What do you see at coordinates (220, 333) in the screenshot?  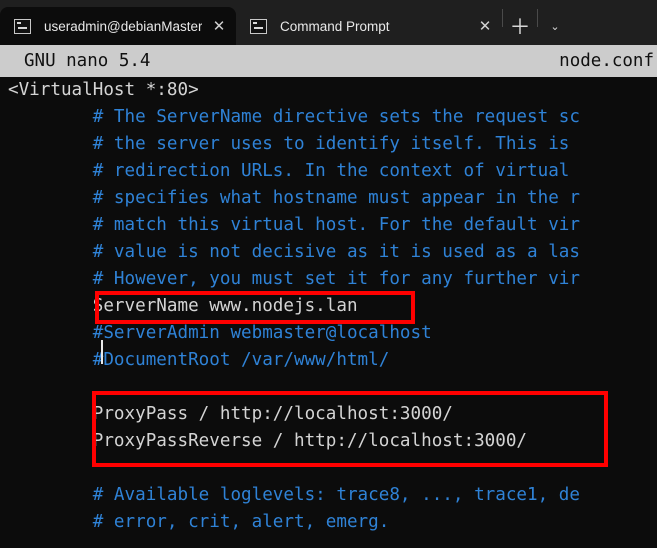 I see `editor-line: #ServerAdmin webmaster@localhost` at bounding box center [220, 333].